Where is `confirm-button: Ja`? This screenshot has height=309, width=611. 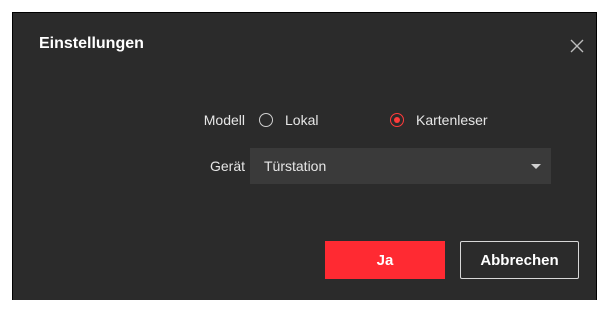
confirm-button: Ja is located at coordinates (385, 260).